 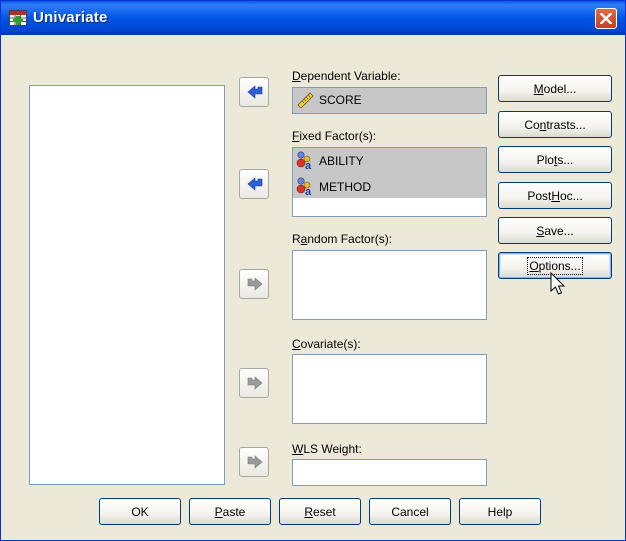 What do you see at coordinates (345, 187) in the screenshot?
I see `fixed-item-label: METHOD` at bounding box center [345, 187].